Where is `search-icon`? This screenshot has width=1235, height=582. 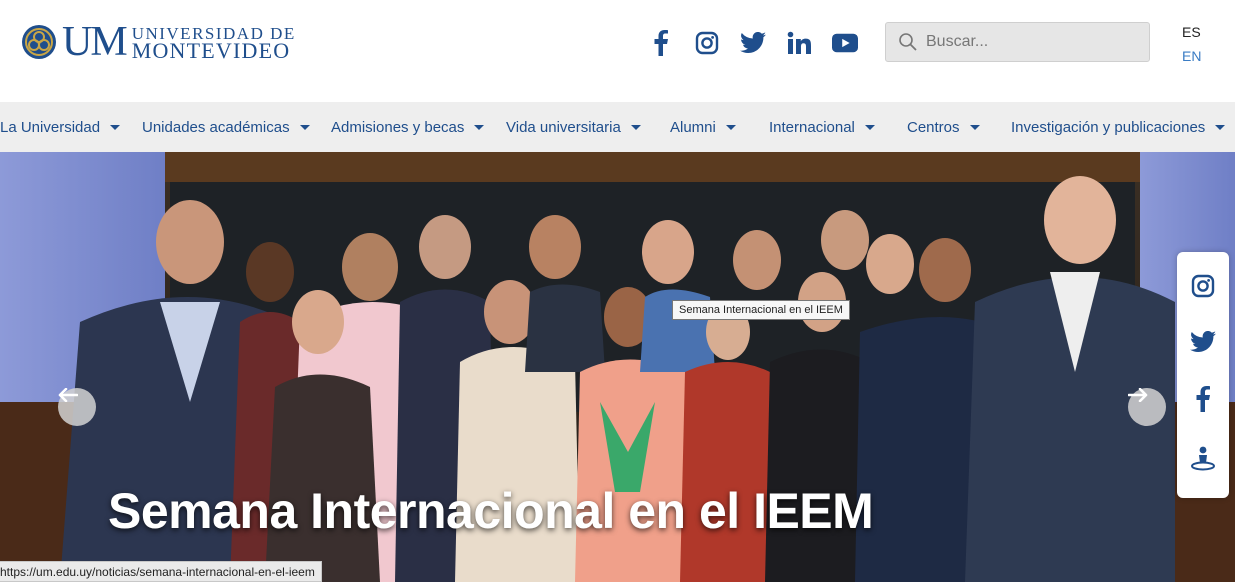
search-icon is located at coordinates (908, 42).